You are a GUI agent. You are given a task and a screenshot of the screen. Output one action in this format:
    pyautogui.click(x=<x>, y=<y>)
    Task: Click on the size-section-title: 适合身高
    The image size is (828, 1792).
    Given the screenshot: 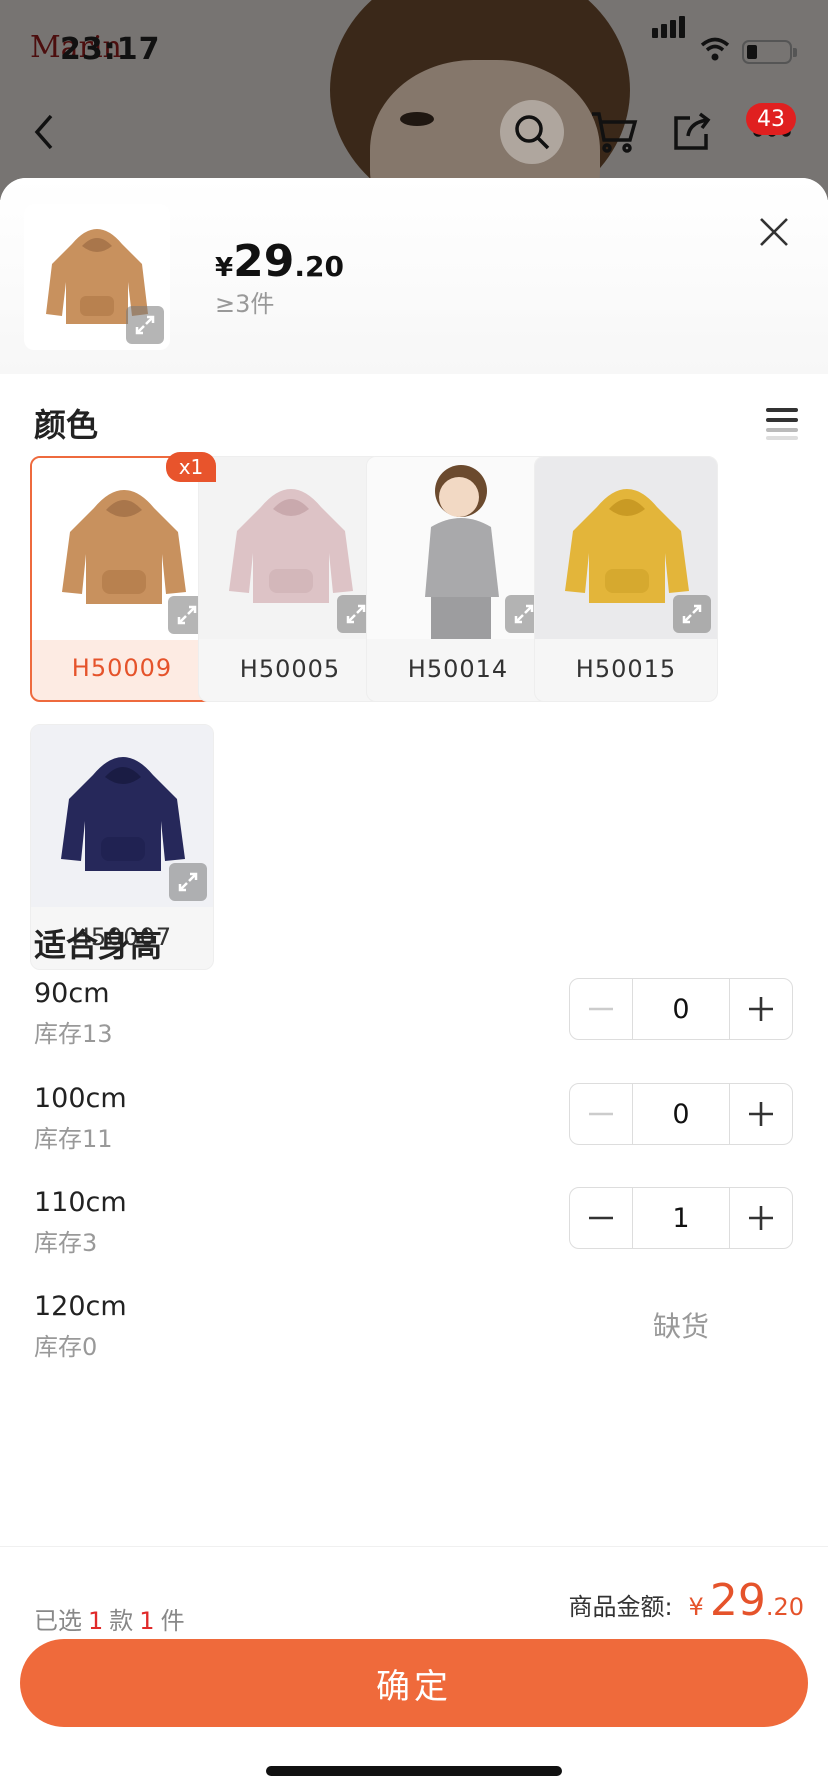 What is the action you would take?
    pyautogui.click(x=98, y=945)
    